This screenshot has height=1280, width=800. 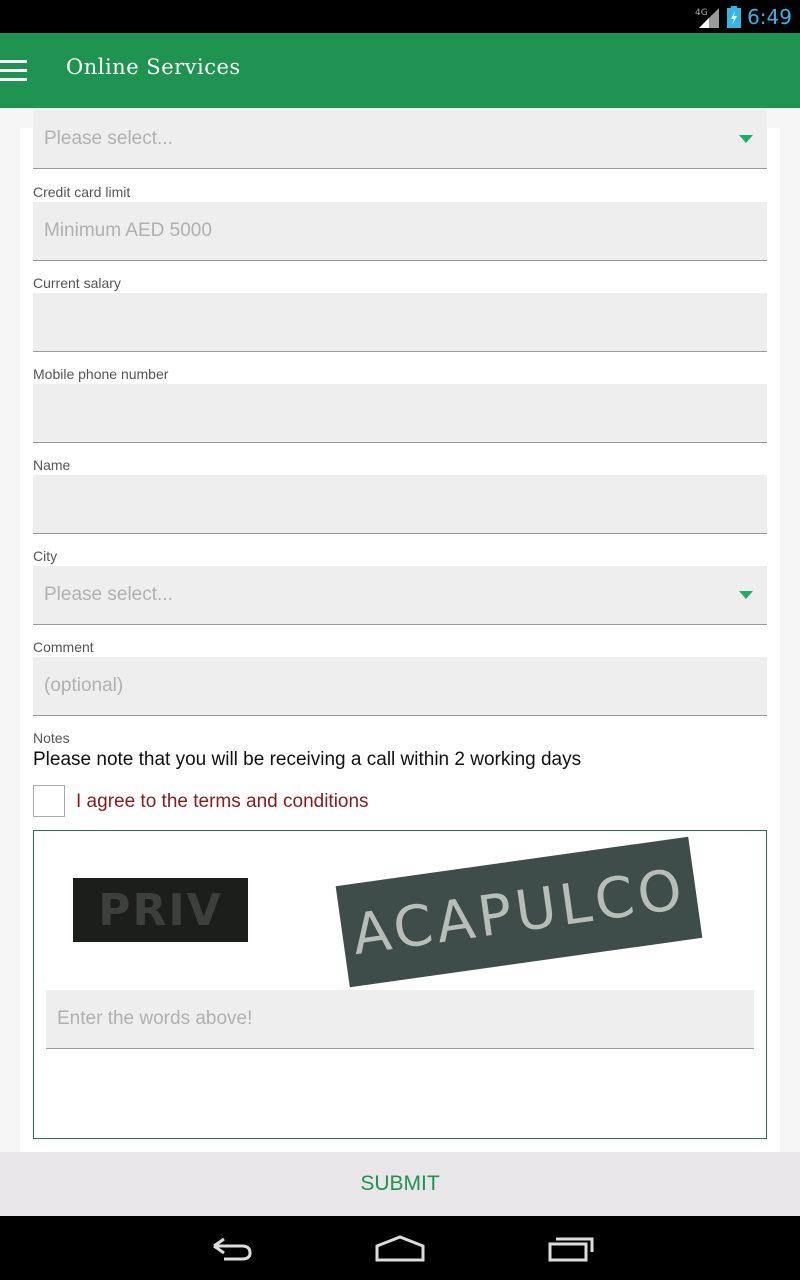 I want to click on page-title: Online Services, so click(x=153, y=67).